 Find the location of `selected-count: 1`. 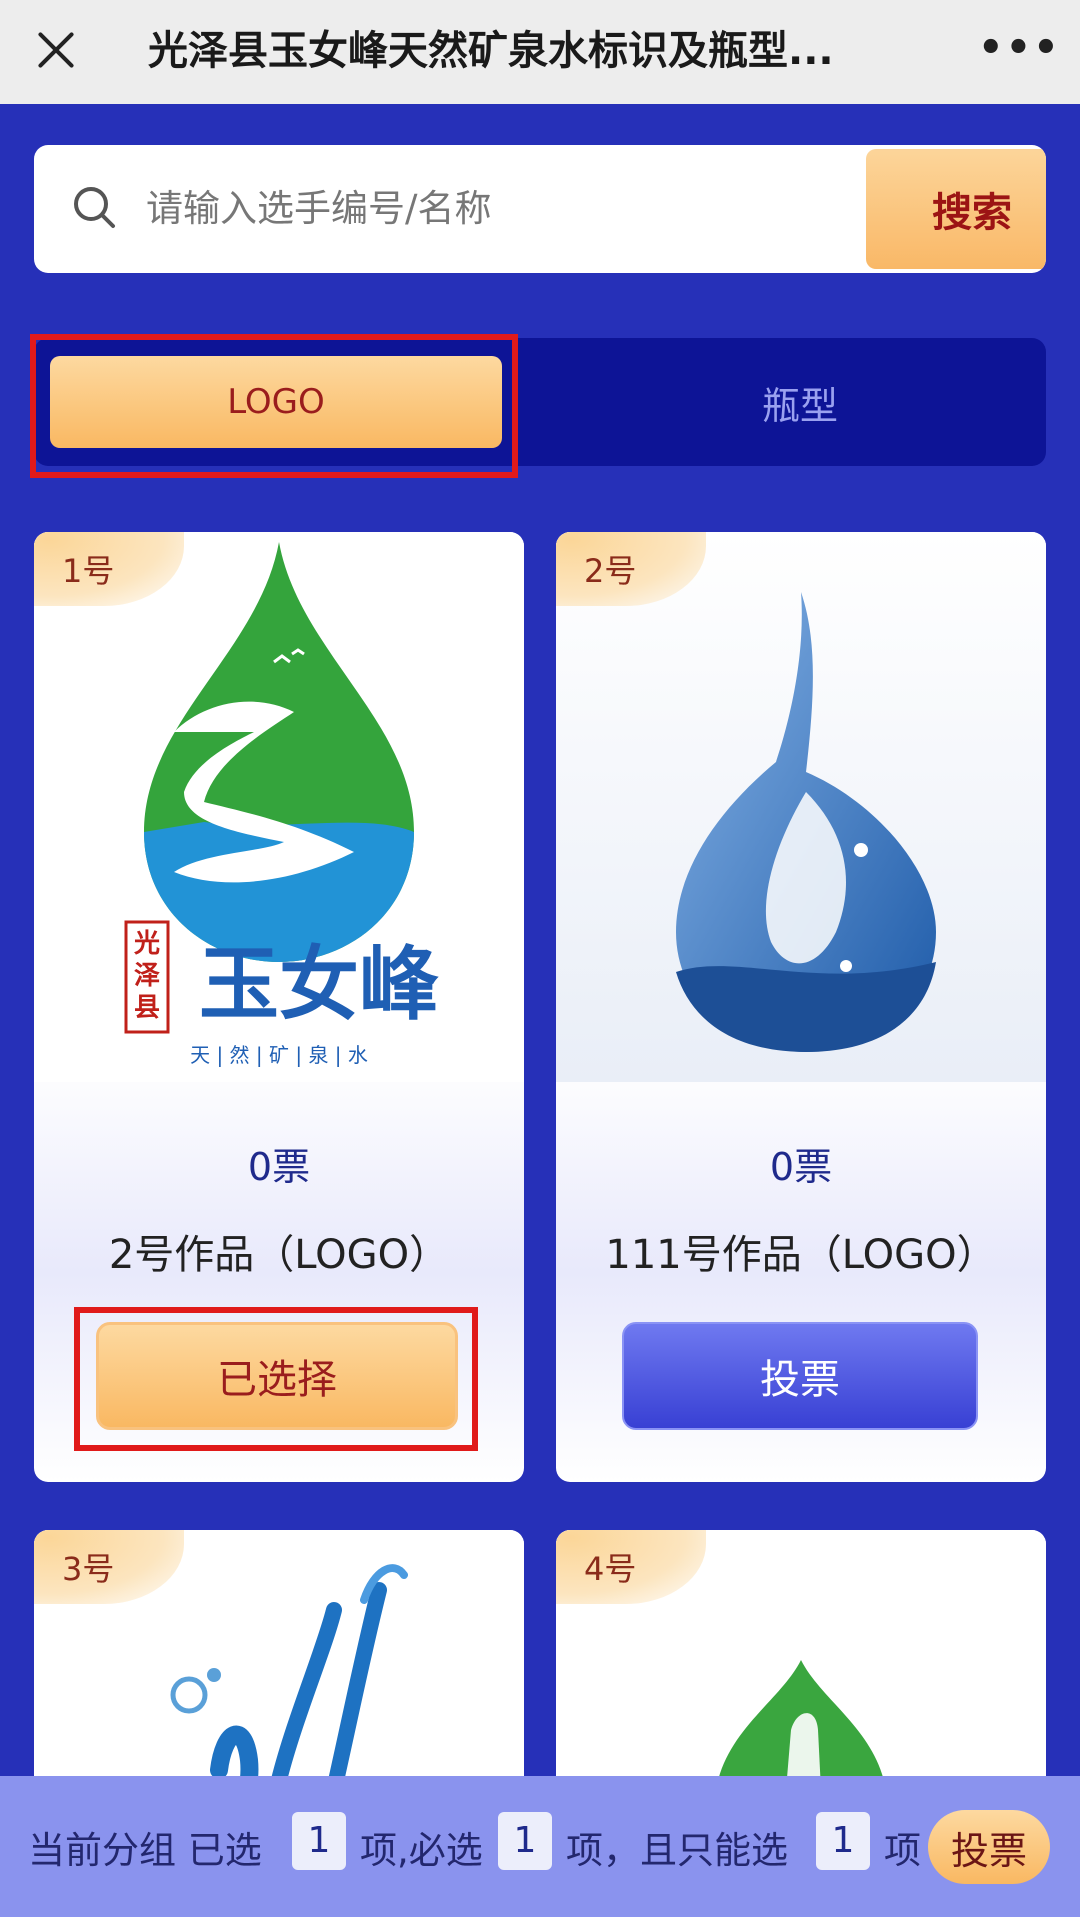

selected-count: 1 is located at coordinates (319, 1841).